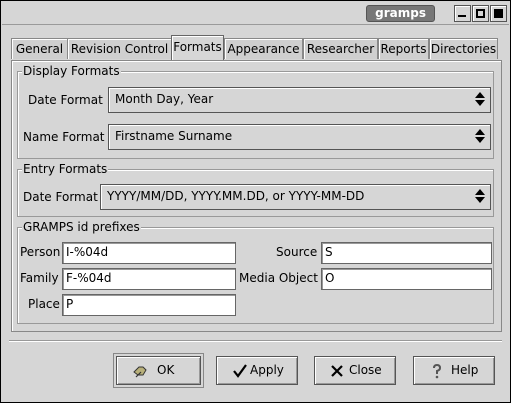  What do you see at coordinates (463, 48) in the screenshot?
I see `tab-directories: Directories` at bounding box center [463, 48].